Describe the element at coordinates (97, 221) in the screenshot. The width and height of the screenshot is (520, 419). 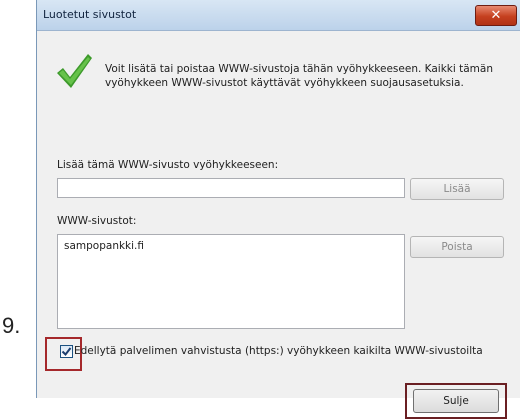
I see `sites-label: WWW-sivustot:` at that location.